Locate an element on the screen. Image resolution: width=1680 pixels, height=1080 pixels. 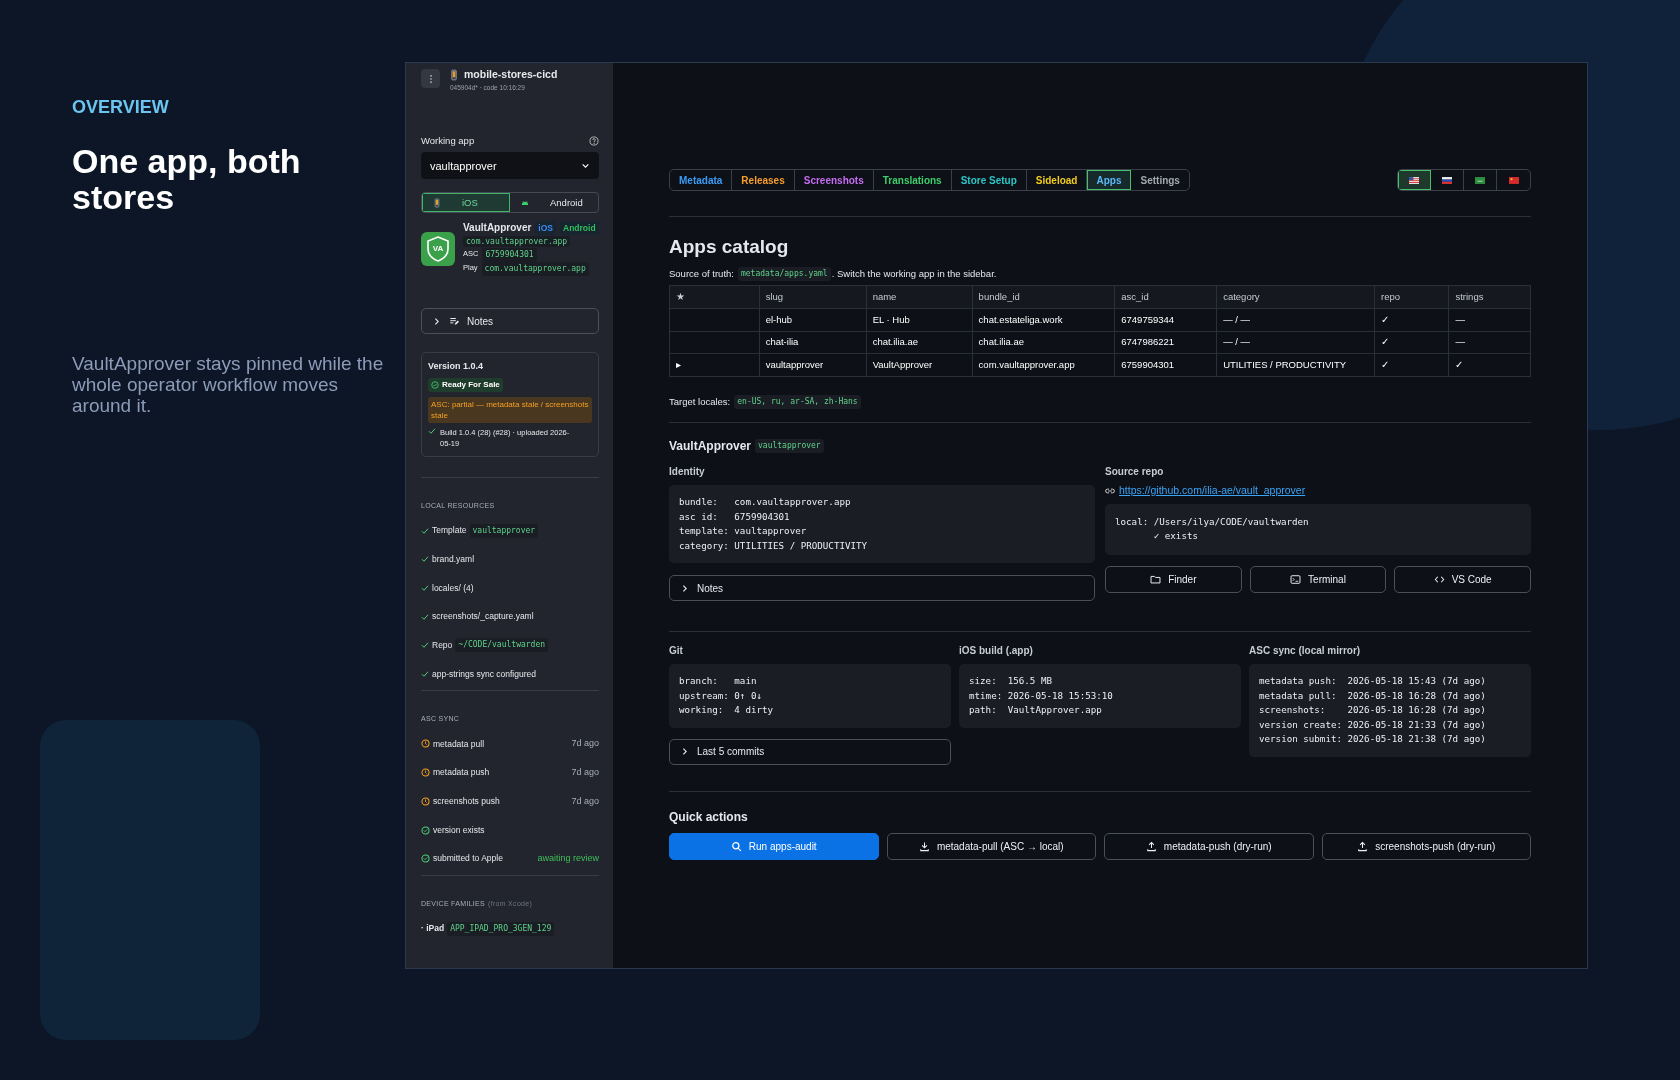
chevron-down-icon is located at coordinates (585, 166).